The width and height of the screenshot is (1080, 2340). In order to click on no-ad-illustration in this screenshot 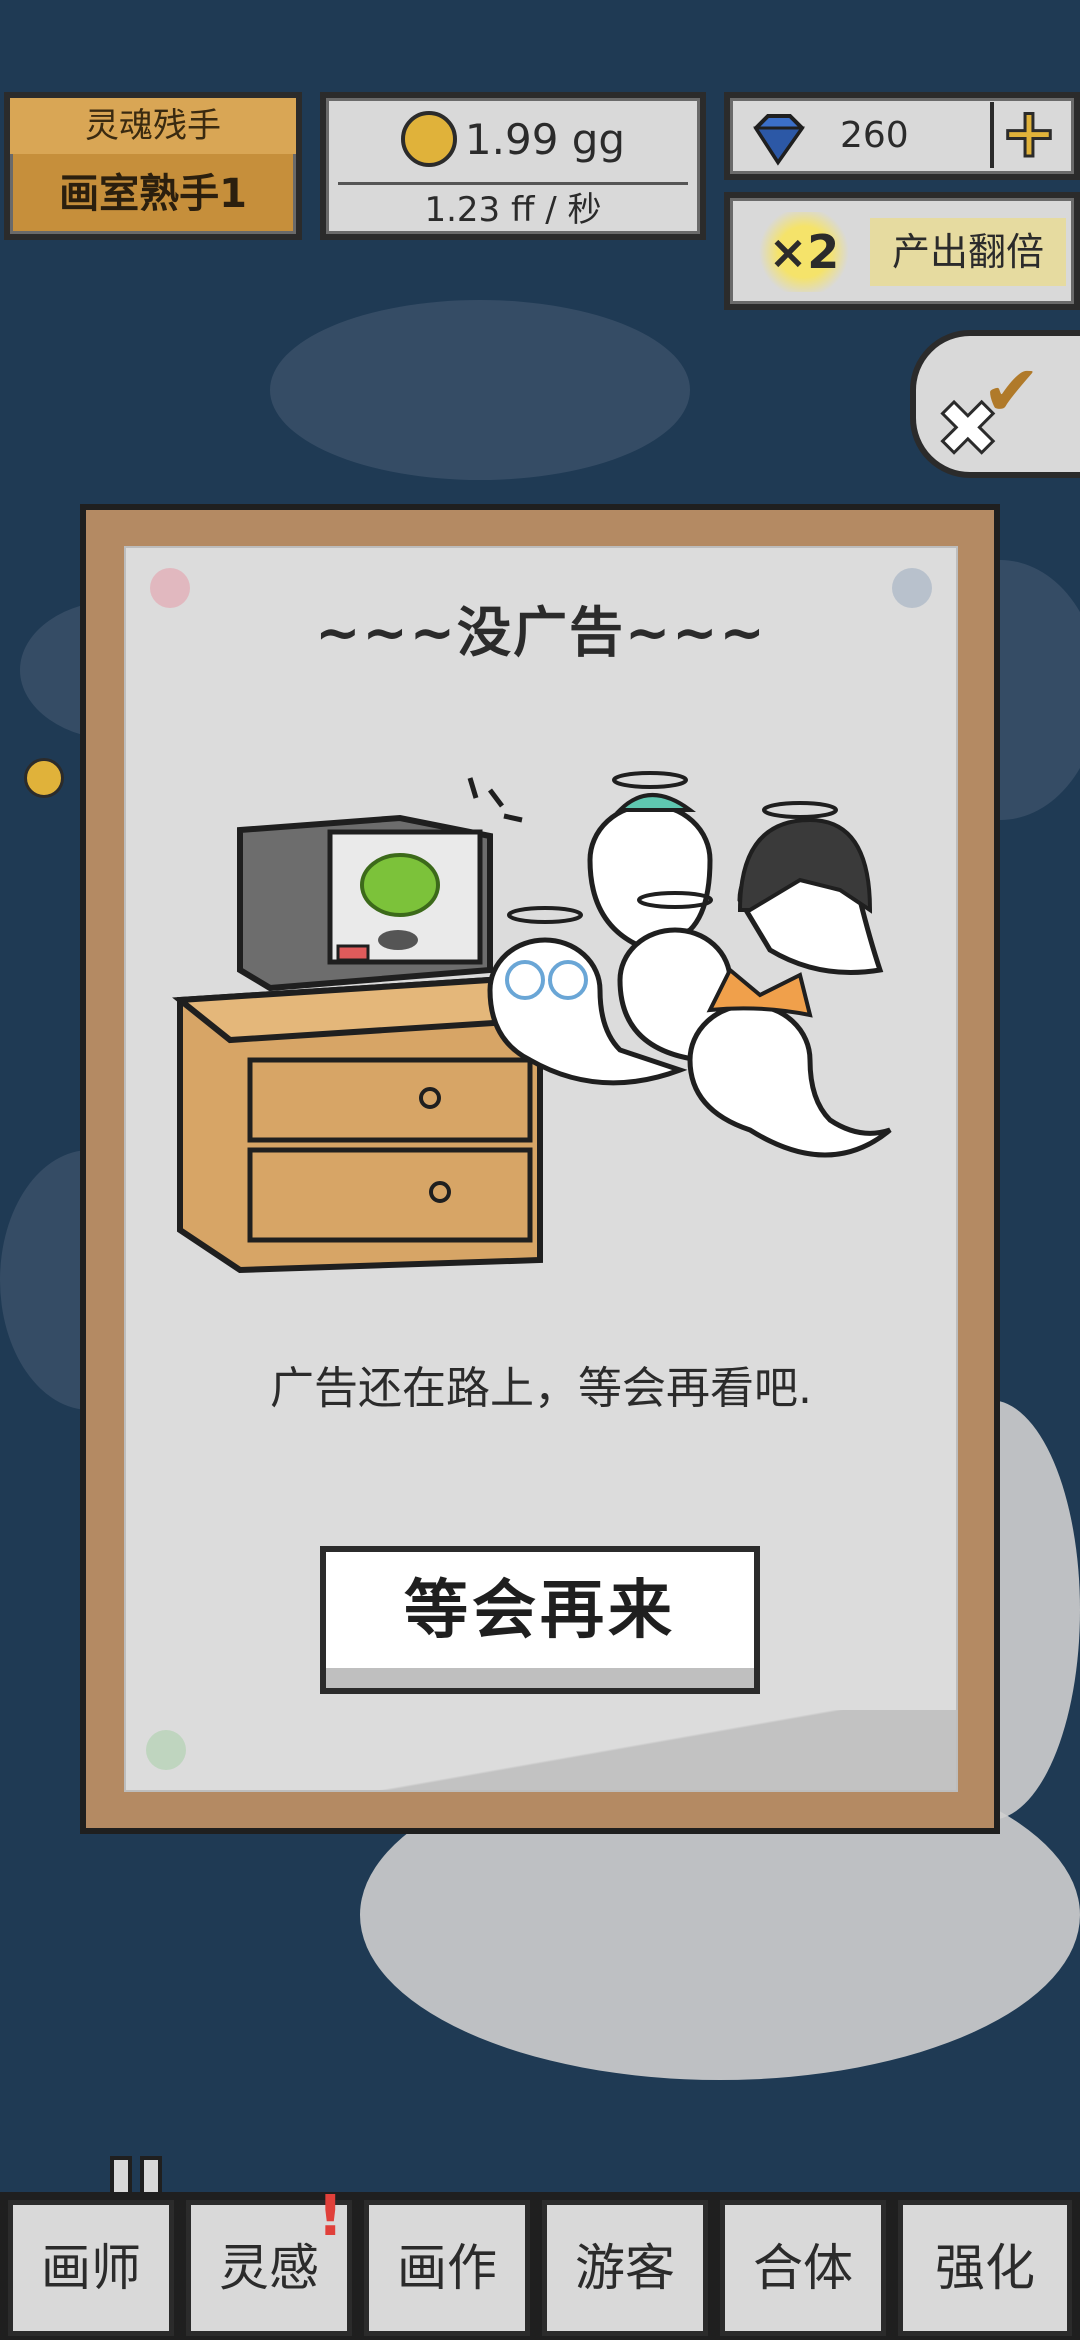, I will do `click(532, 1022)`.